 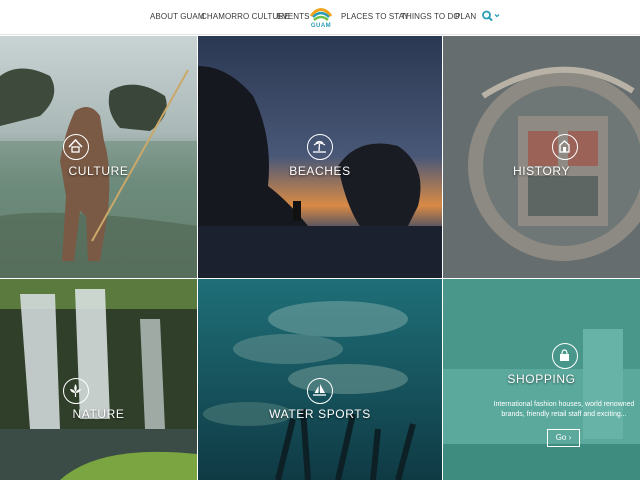 What do you see at coordinates (98, 414) in the screenshot?
I see `nature-label: NATURE` at bounding box center [98, 414].